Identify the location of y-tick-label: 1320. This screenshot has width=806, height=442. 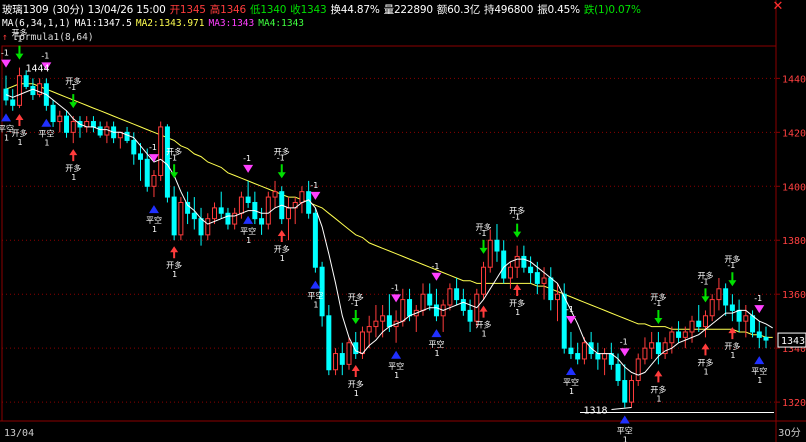
(794, 403).